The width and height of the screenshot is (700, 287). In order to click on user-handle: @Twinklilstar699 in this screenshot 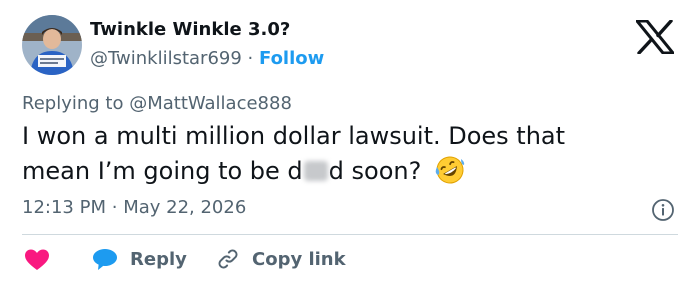, I will do `click(166, 58)`.